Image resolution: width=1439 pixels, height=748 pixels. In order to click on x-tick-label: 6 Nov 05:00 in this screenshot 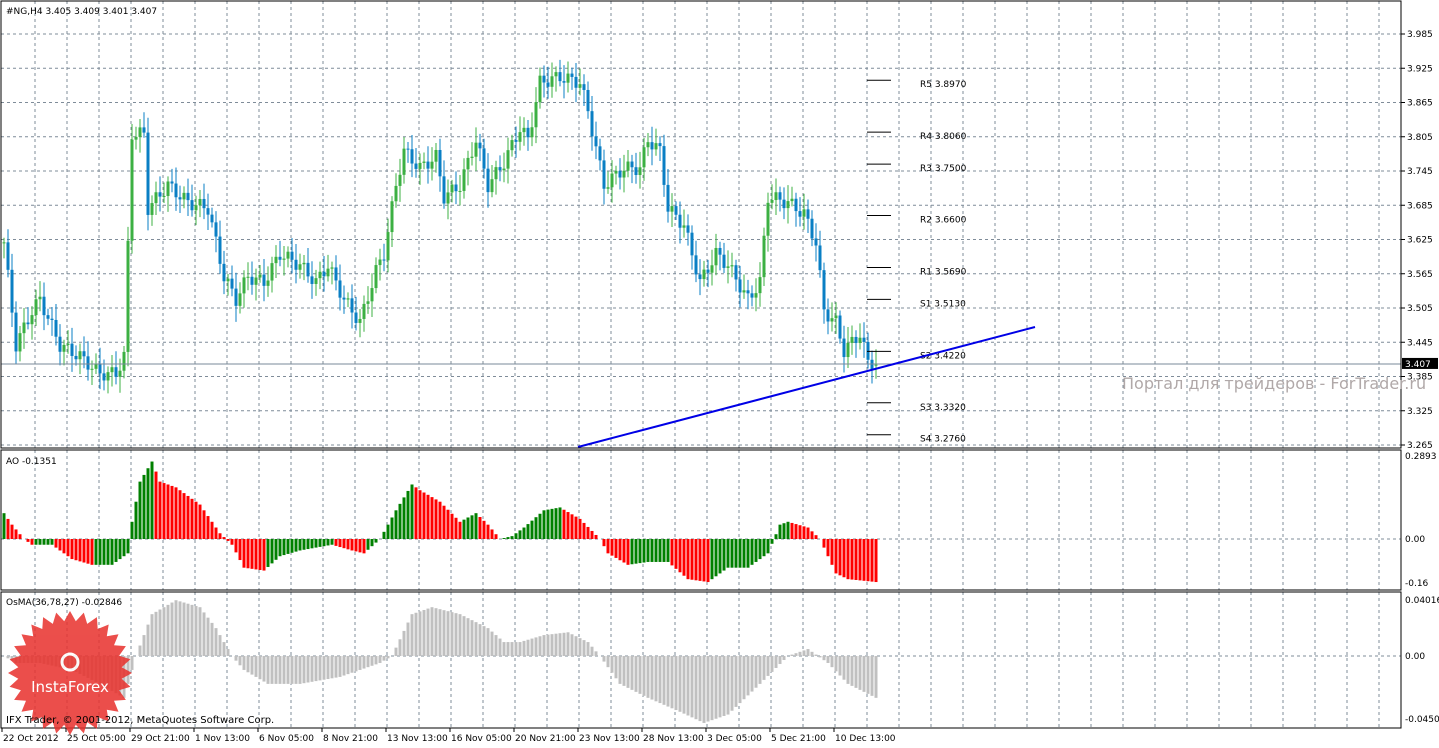, I will do `click(286, 739)`.